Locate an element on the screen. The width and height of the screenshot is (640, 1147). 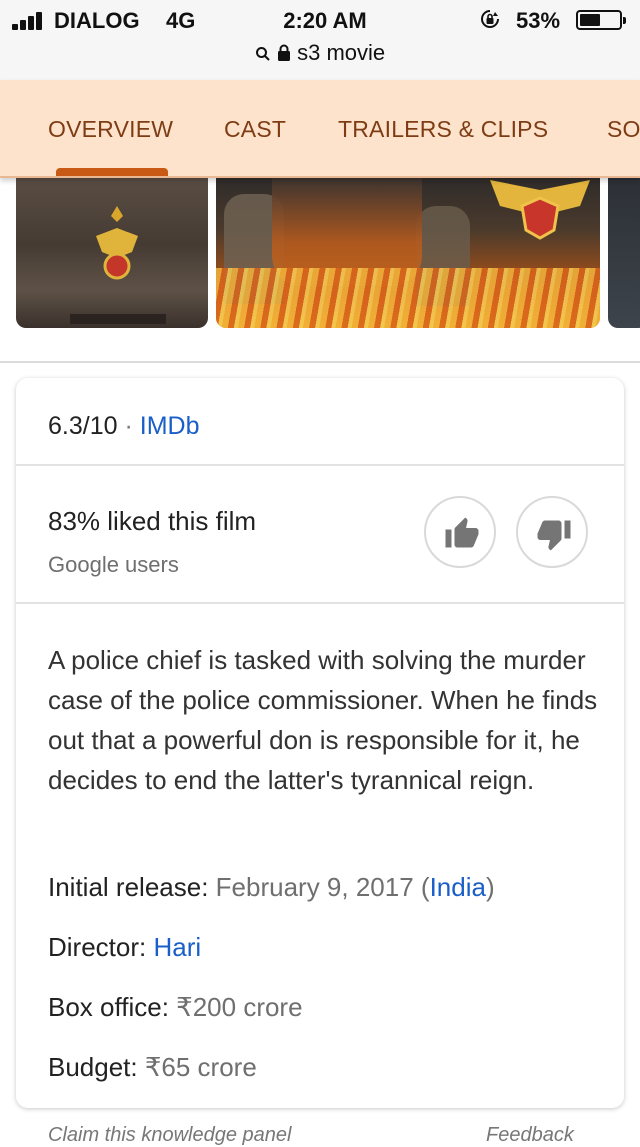
lock-icon is located at coordinates (283, 52).